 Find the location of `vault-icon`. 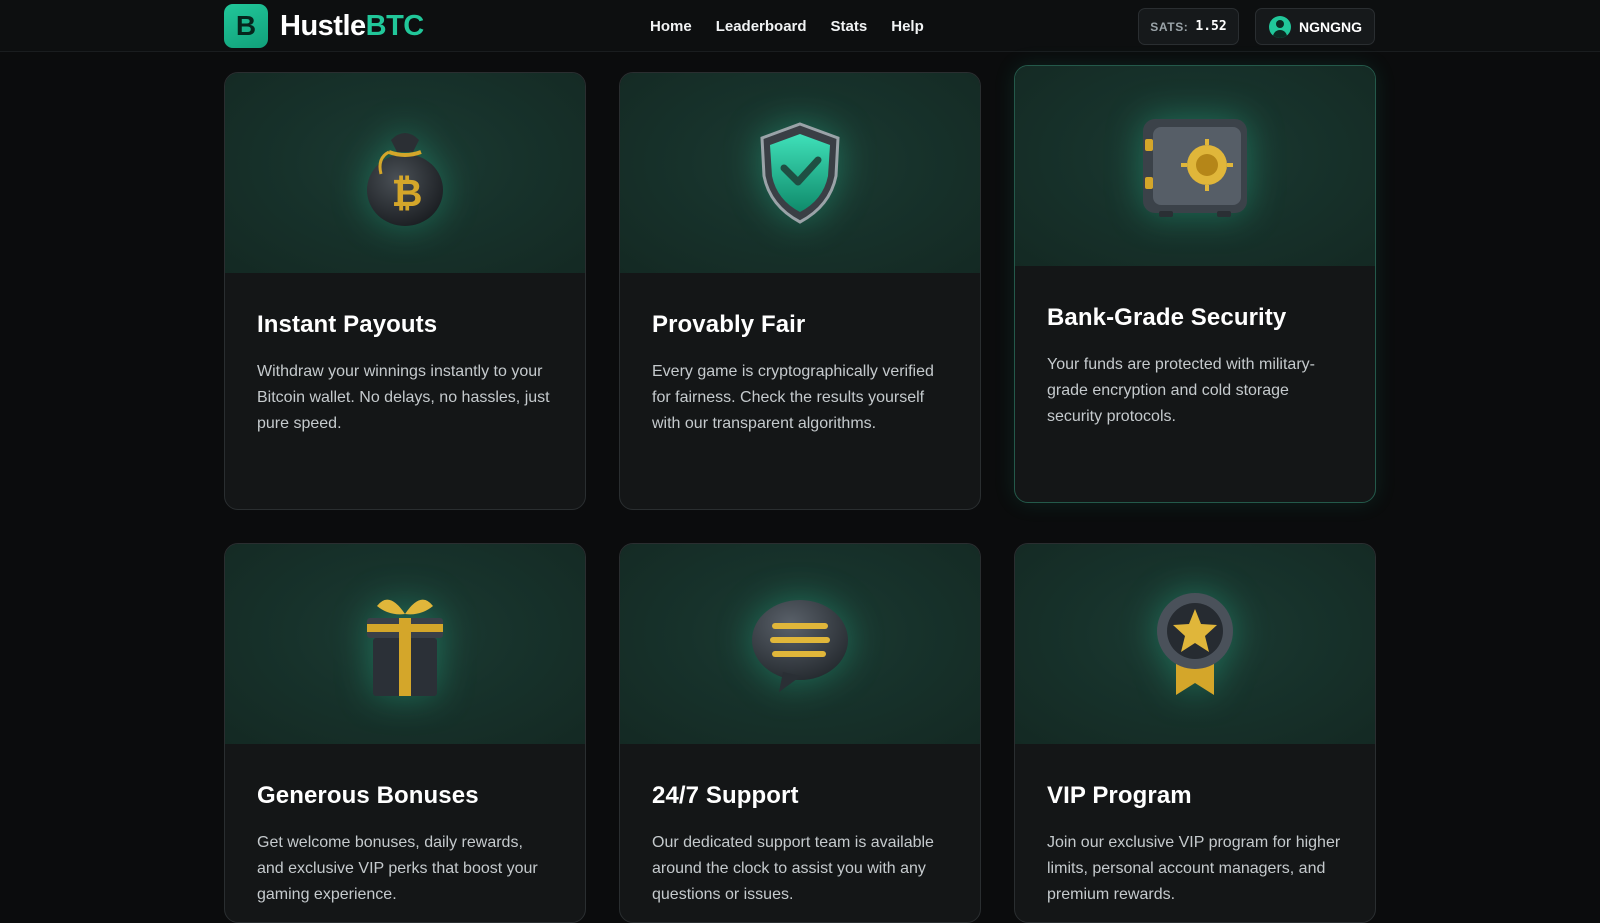

vault-icon is located at coordinates (1195, 166).